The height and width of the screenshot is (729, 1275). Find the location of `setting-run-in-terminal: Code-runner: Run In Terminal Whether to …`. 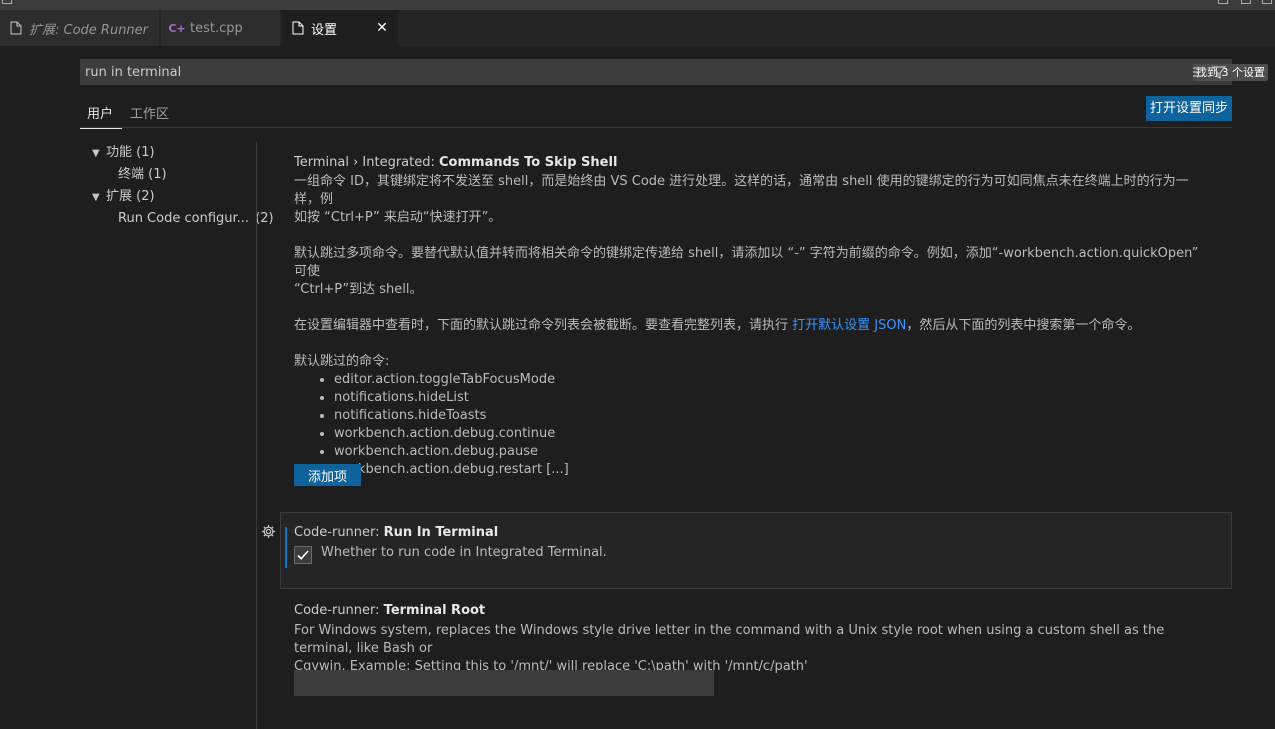

setting-run-in-terminal: Code-runner: Run In Terminal Whether to … is located at coordinates (754, 543).